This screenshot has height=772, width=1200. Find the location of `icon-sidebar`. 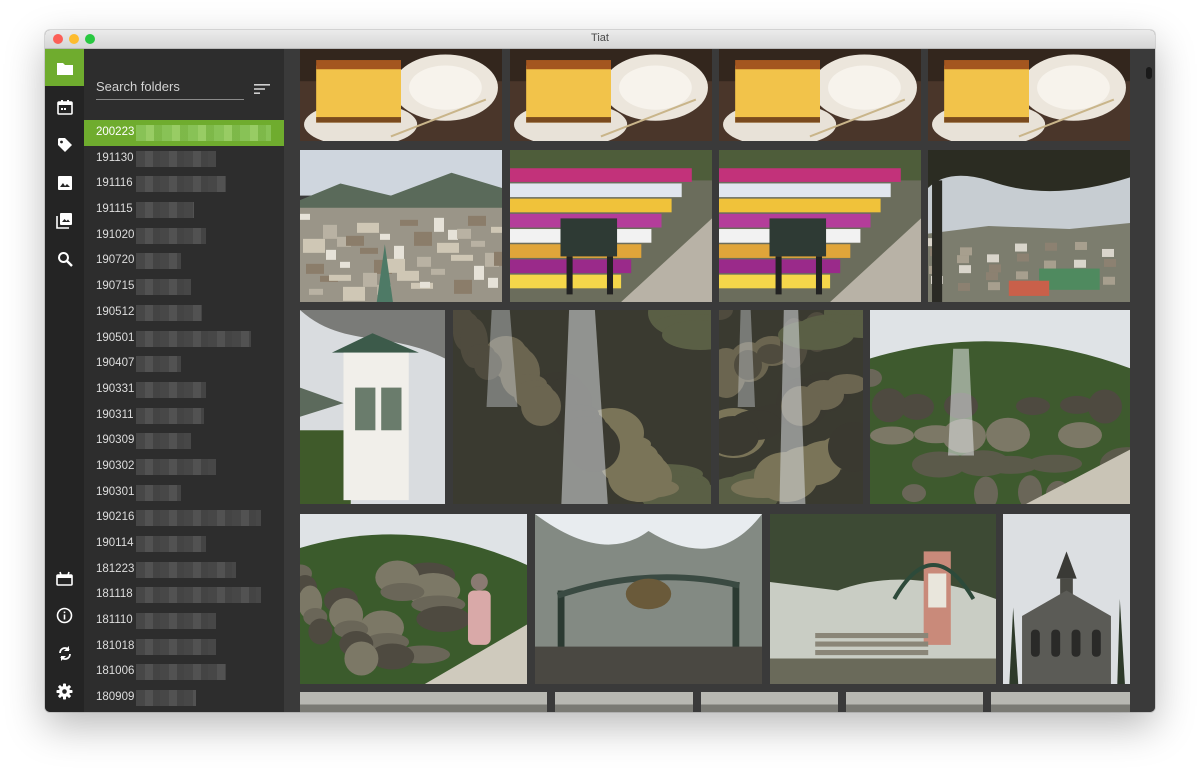

icon-sidebar is located at coordinates (64, 380).